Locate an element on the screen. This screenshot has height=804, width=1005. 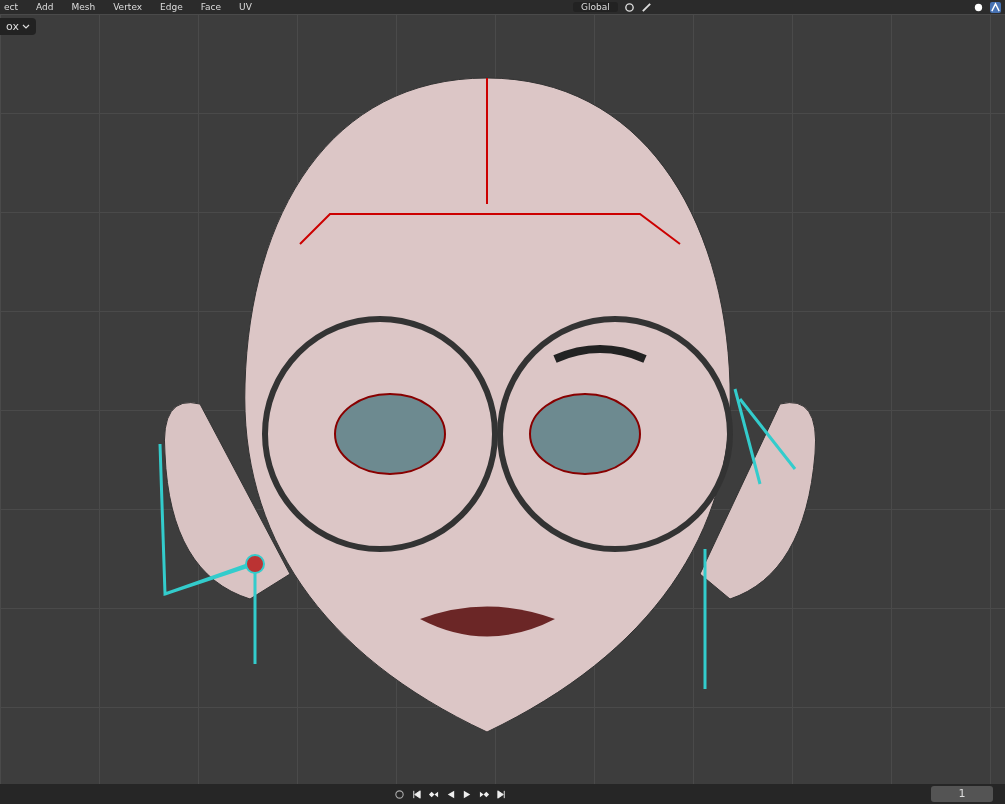
menu-item: Edge is located at coordinates (171, 7).